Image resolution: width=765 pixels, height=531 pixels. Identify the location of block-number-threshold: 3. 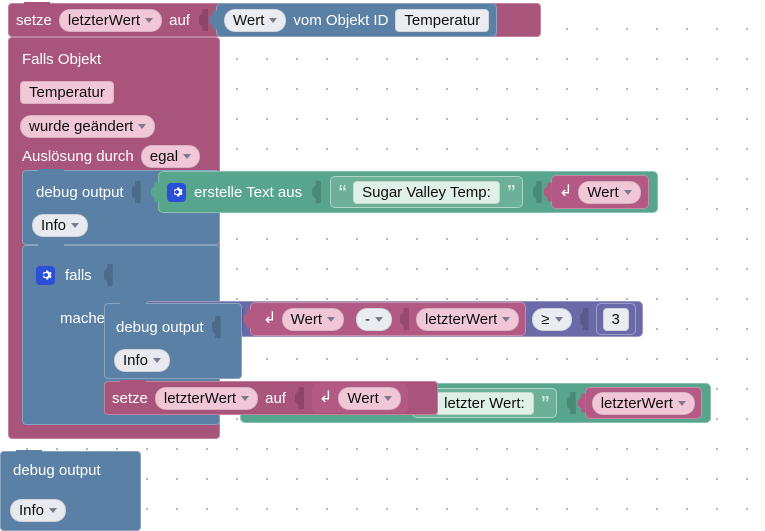
(615, 319).